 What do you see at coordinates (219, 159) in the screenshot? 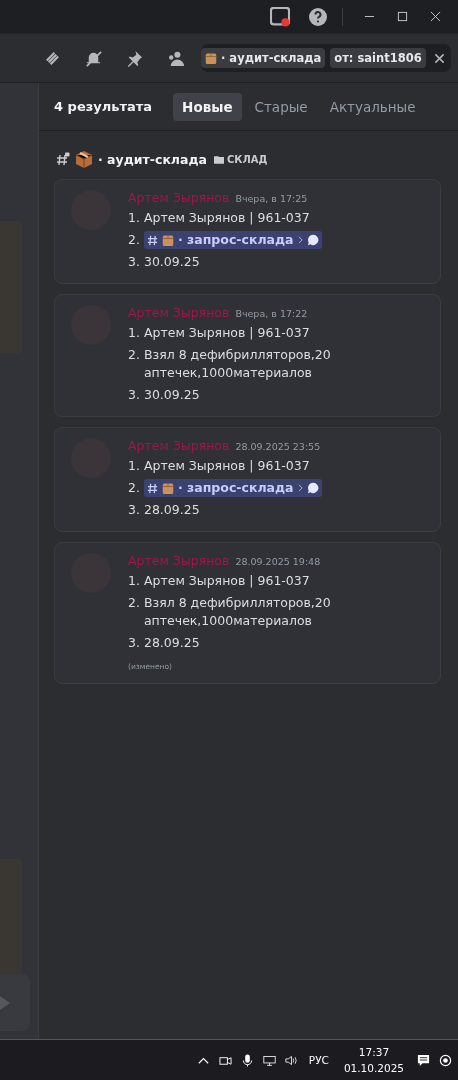
I see `folder-icon` at bounding box center [219, 159].